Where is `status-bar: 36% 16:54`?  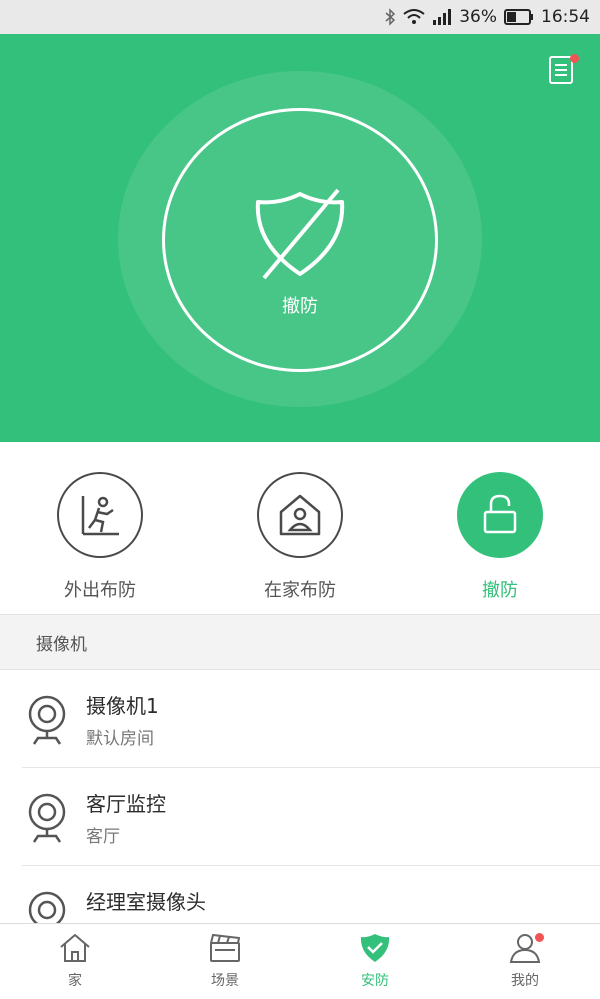
status-bar: 36% 16:54 is located at coordinates (300, 17).